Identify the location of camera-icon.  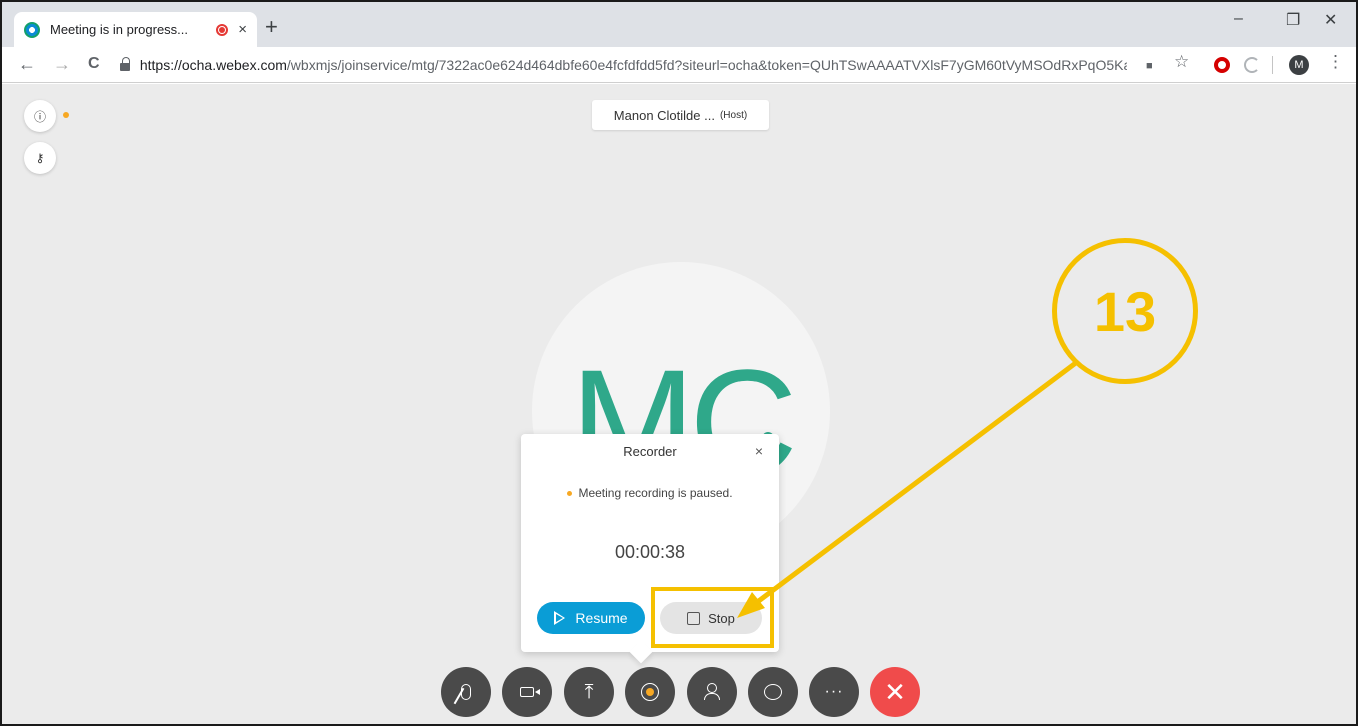
(530, 692).